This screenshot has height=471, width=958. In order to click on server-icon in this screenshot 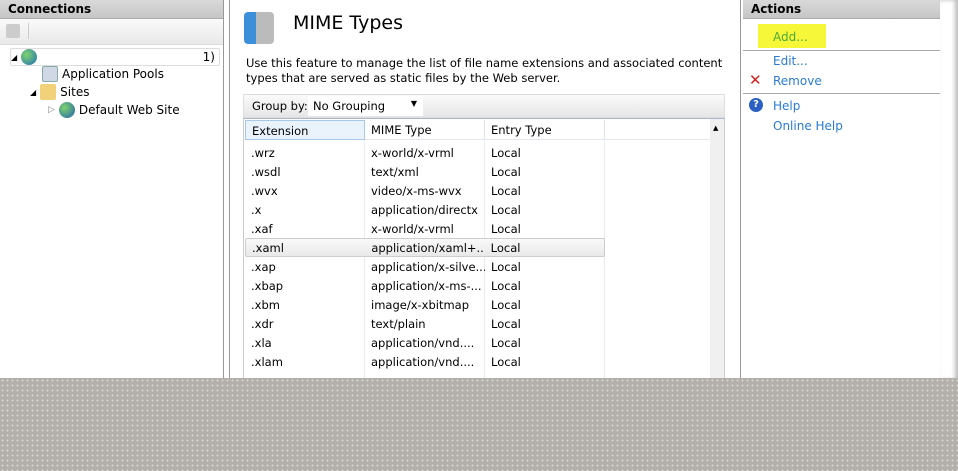, I will do `click(29, 57)`.